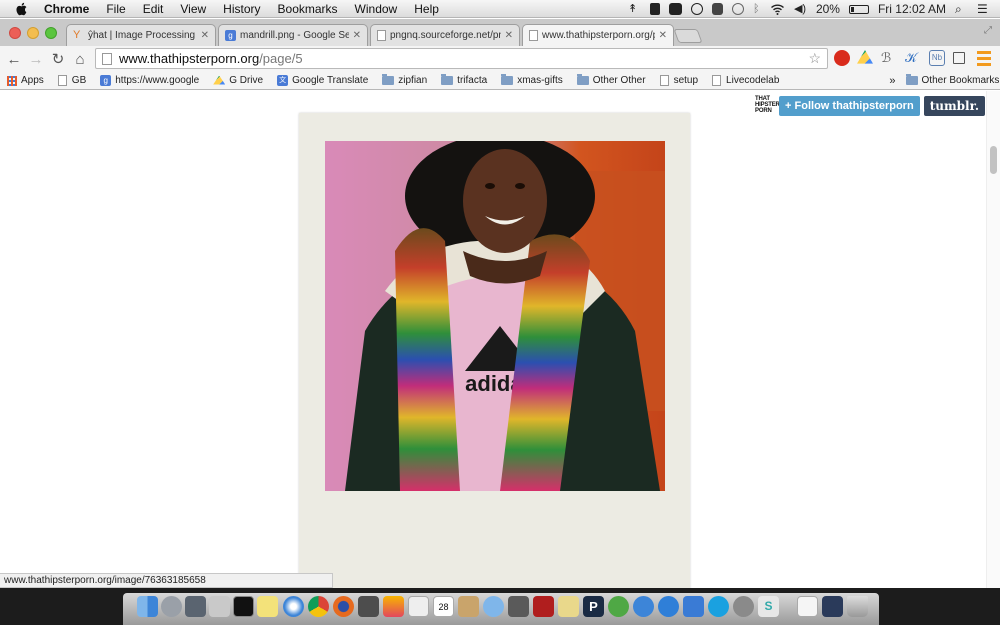 The image size is (1000, 625). I want to click on page-icon, so click(107, 58).